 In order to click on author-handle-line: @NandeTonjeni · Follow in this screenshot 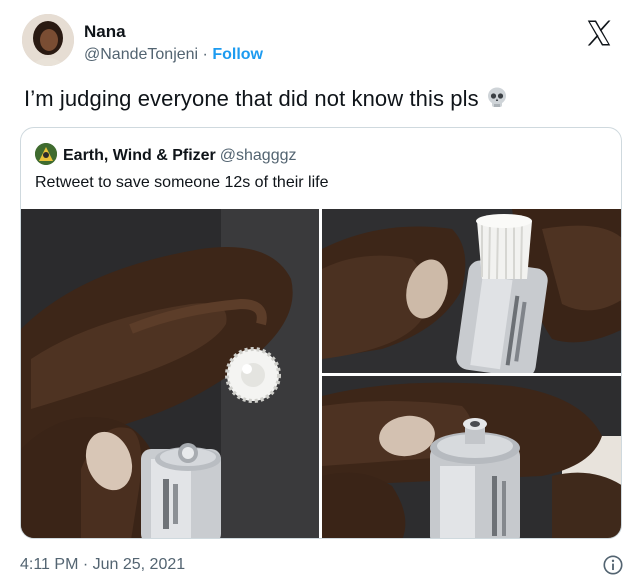, I will do `click(173, 55)`.